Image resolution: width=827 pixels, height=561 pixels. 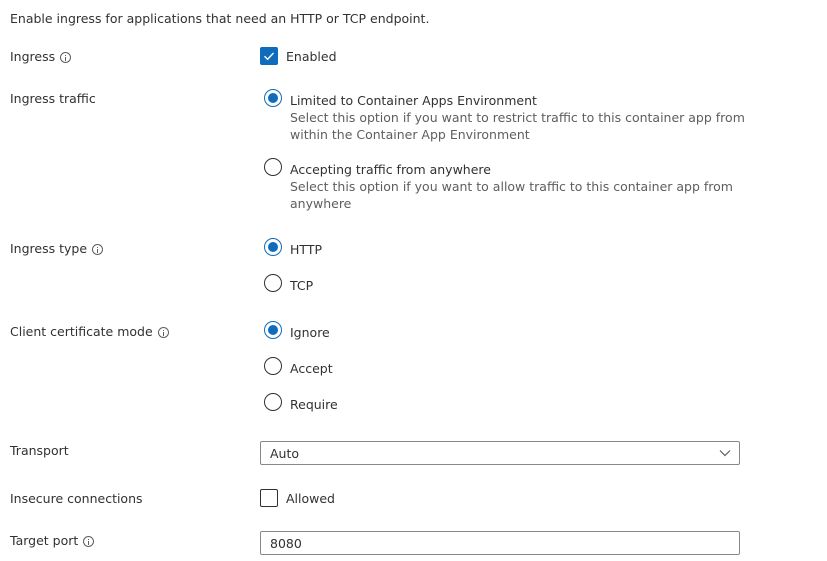 I want to click on option-anywhere-description-2: anywhere, so click(x=321, y=203).